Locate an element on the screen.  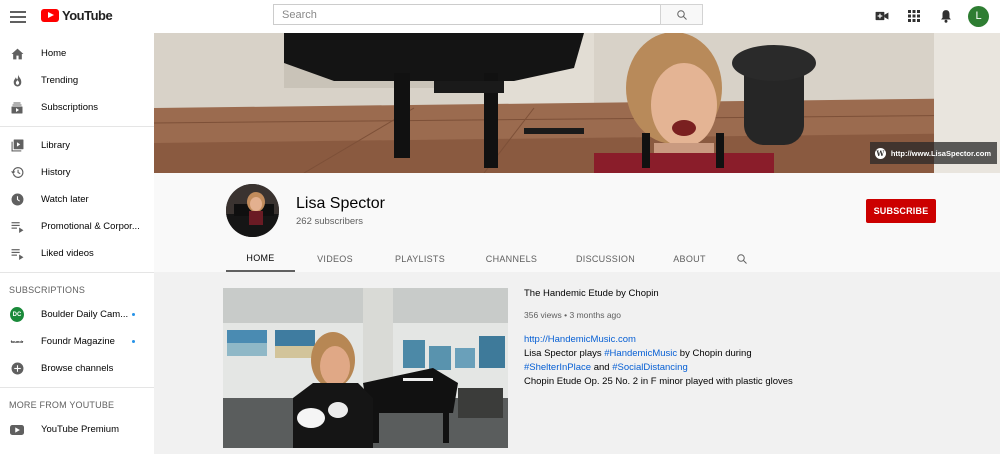
apps-grid-icon is located at coordinates (914, 16).